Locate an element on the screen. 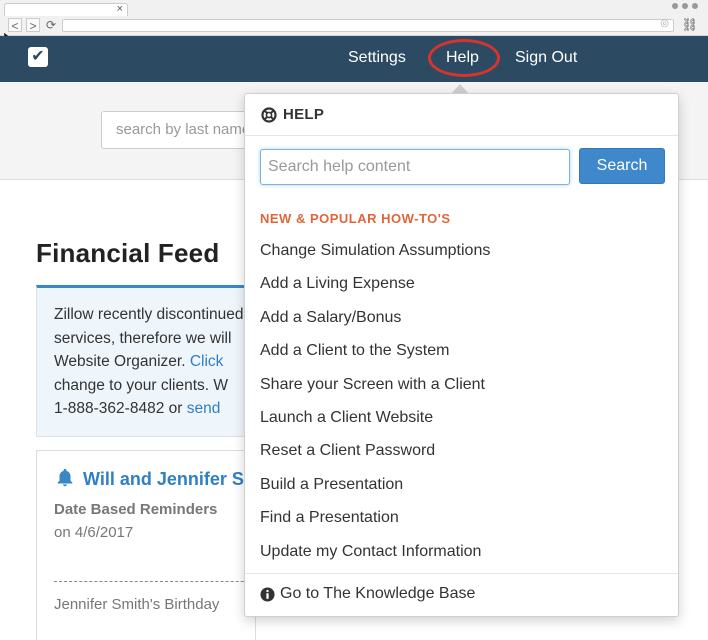 The image size is (708, 640). page-title: Financial Feed is located at coordinates (128, 253).